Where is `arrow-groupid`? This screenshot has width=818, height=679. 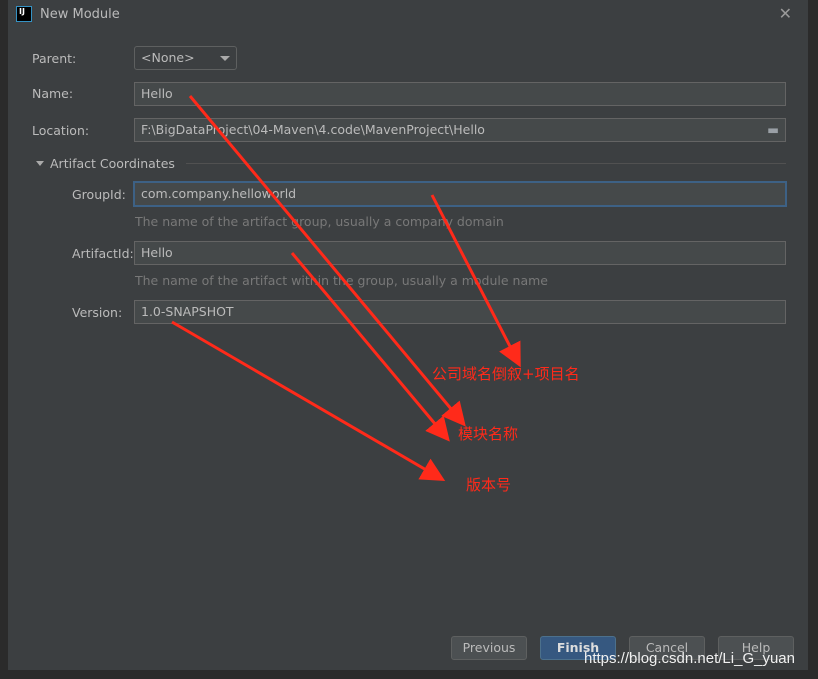 arrow-groupid is located at coordinates (475, 281).